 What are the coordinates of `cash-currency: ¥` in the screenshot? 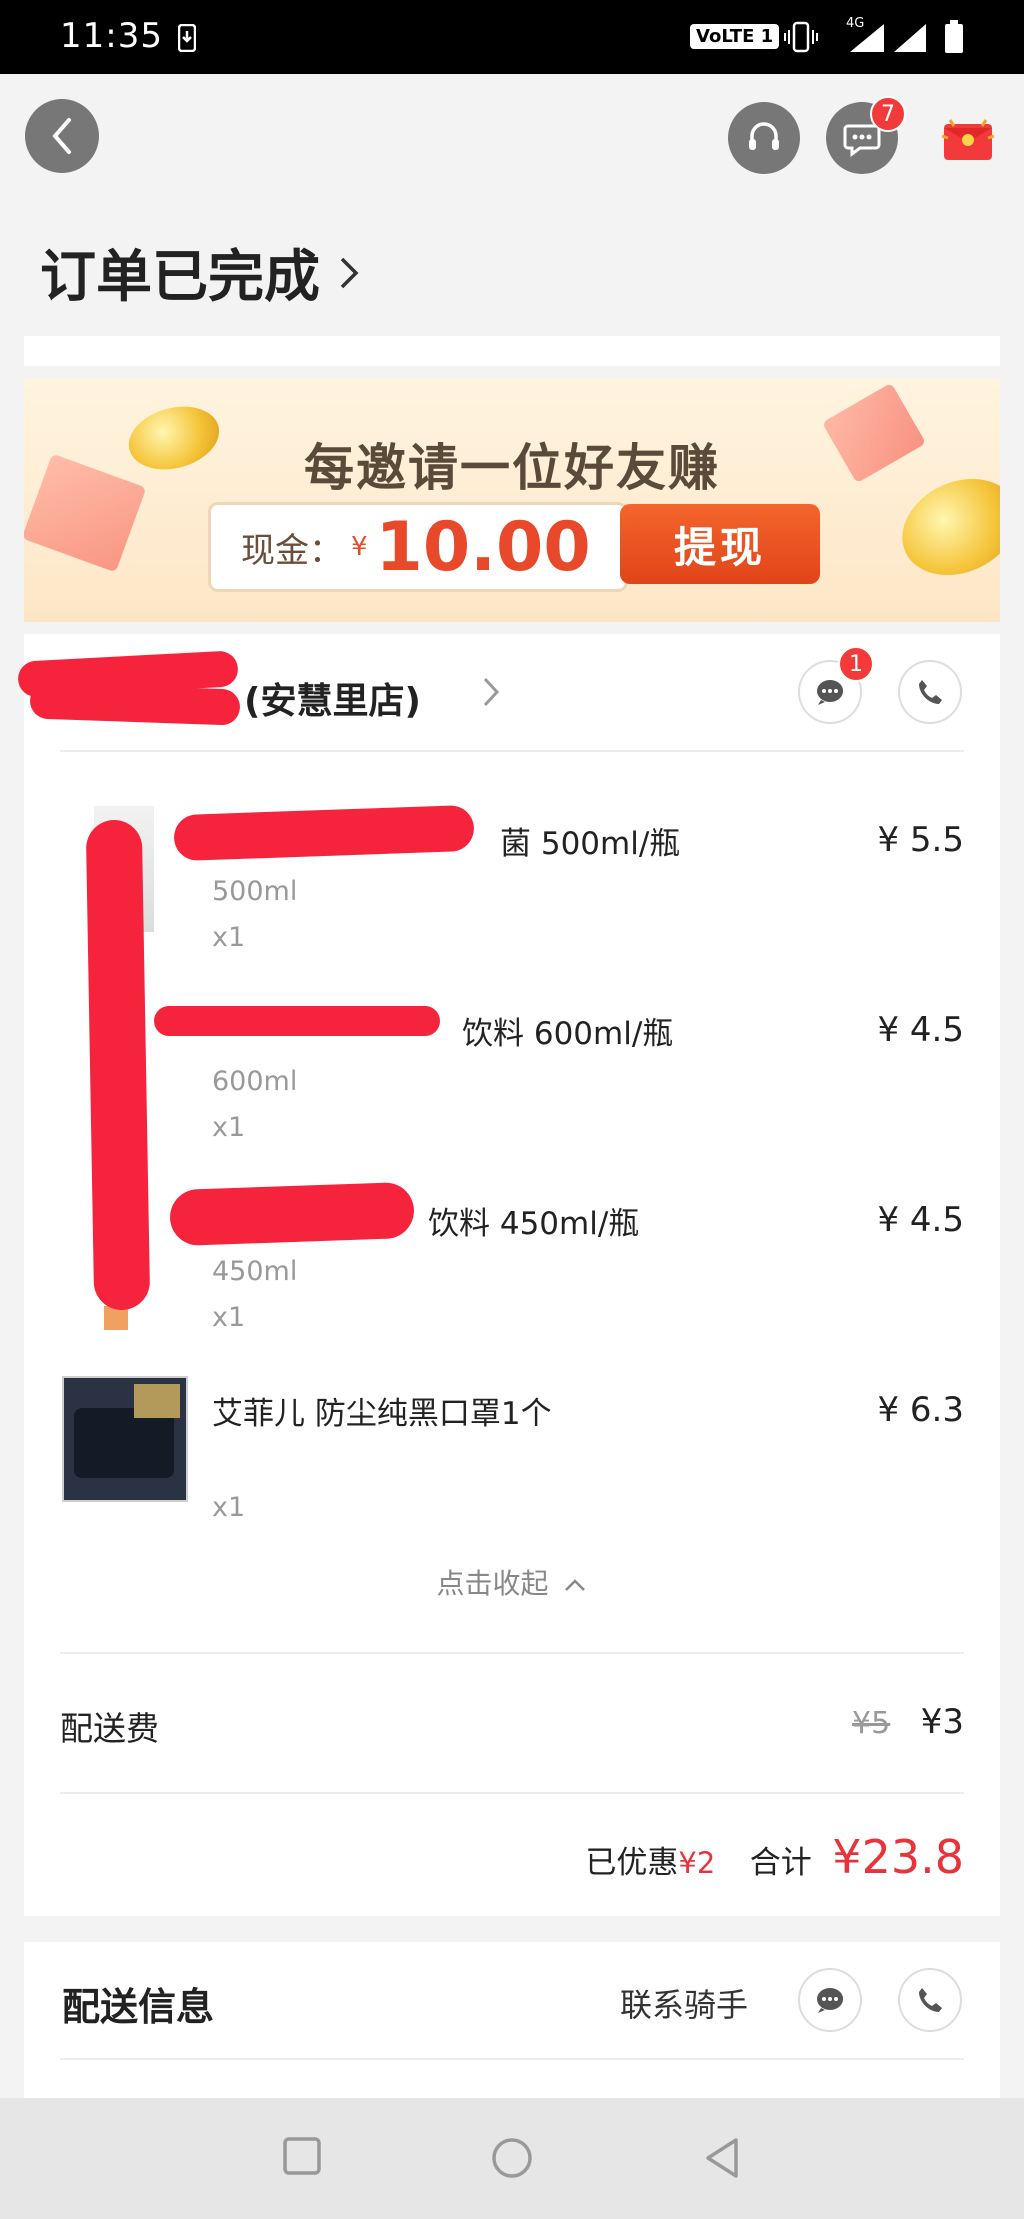 It's located at (359, 547).